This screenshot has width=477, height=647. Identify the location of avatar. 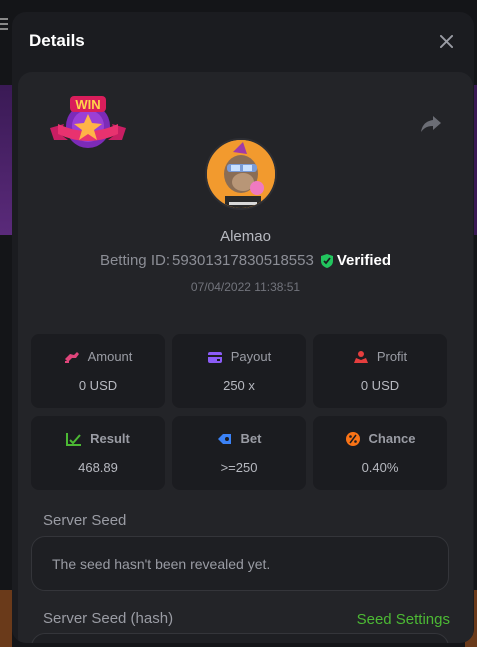
(241, 174).